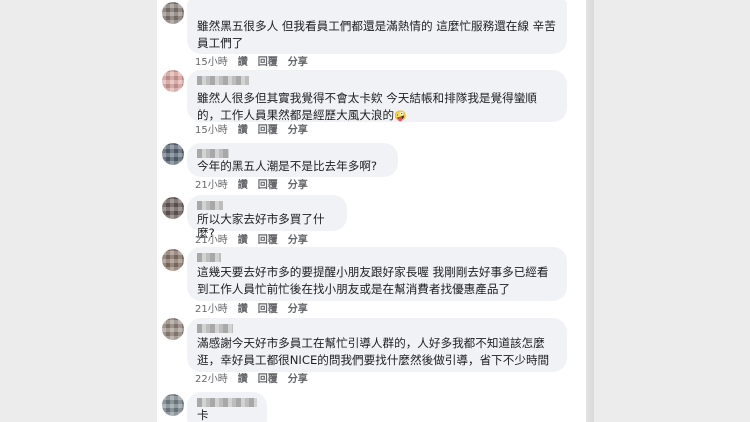  What do you see at coordinates (251, 380) in the screenshot?
I see `comment-actions: 22小時 讚 回覆 分享` at bounding box center [251, 380].